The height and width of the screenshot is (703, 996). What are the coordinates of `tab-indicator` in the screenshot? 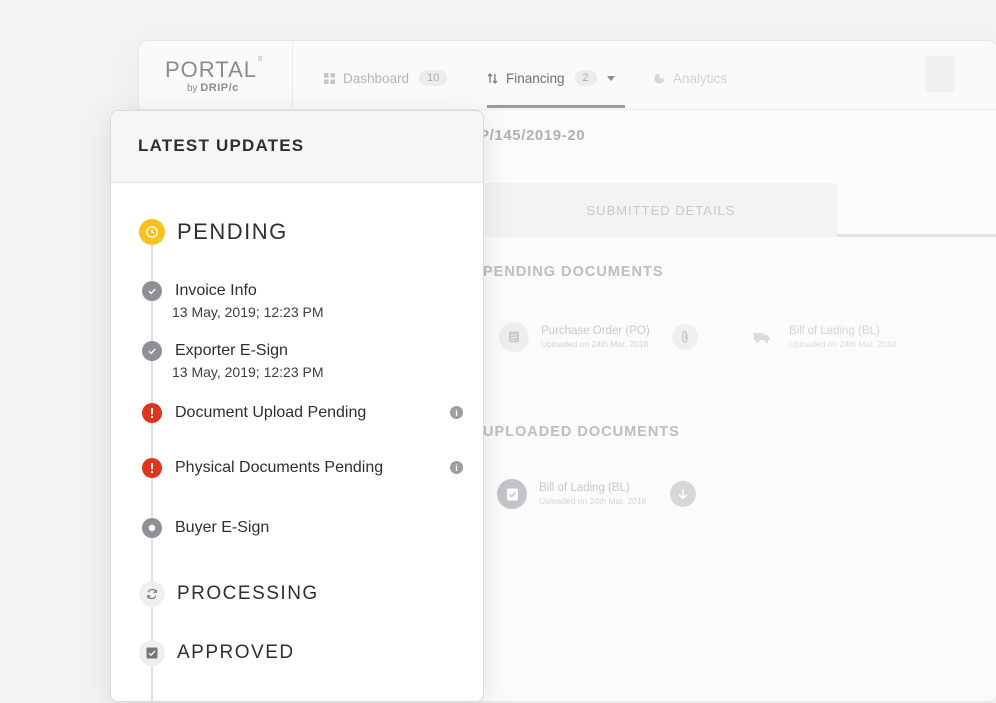 It's located at (916, 235).